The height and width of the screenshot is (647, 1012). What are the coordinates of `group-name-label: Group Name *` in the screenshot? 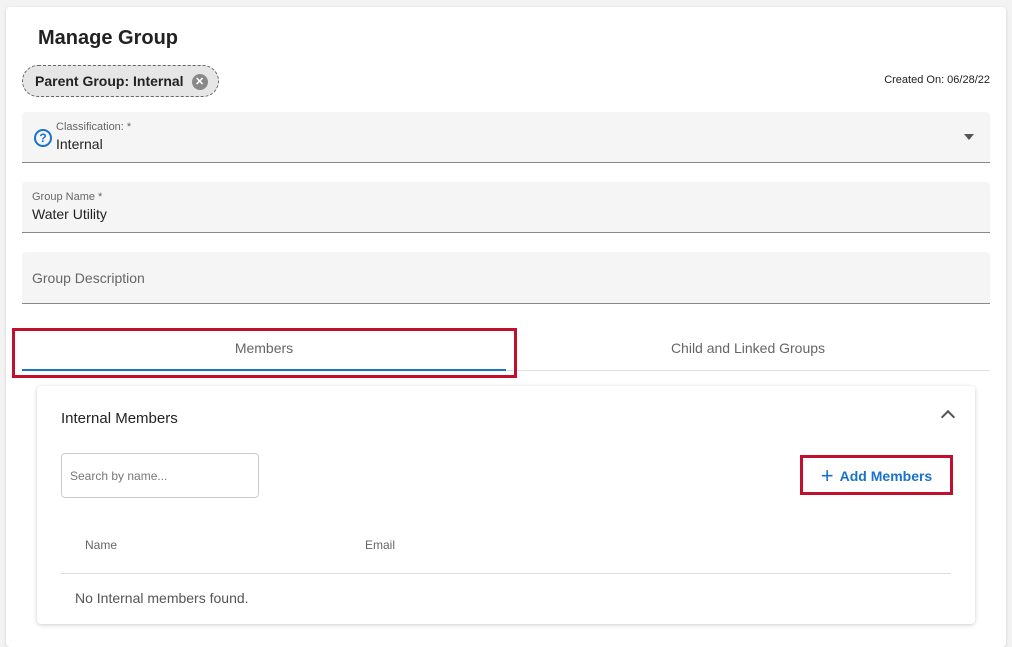 It's located at (67, 197).